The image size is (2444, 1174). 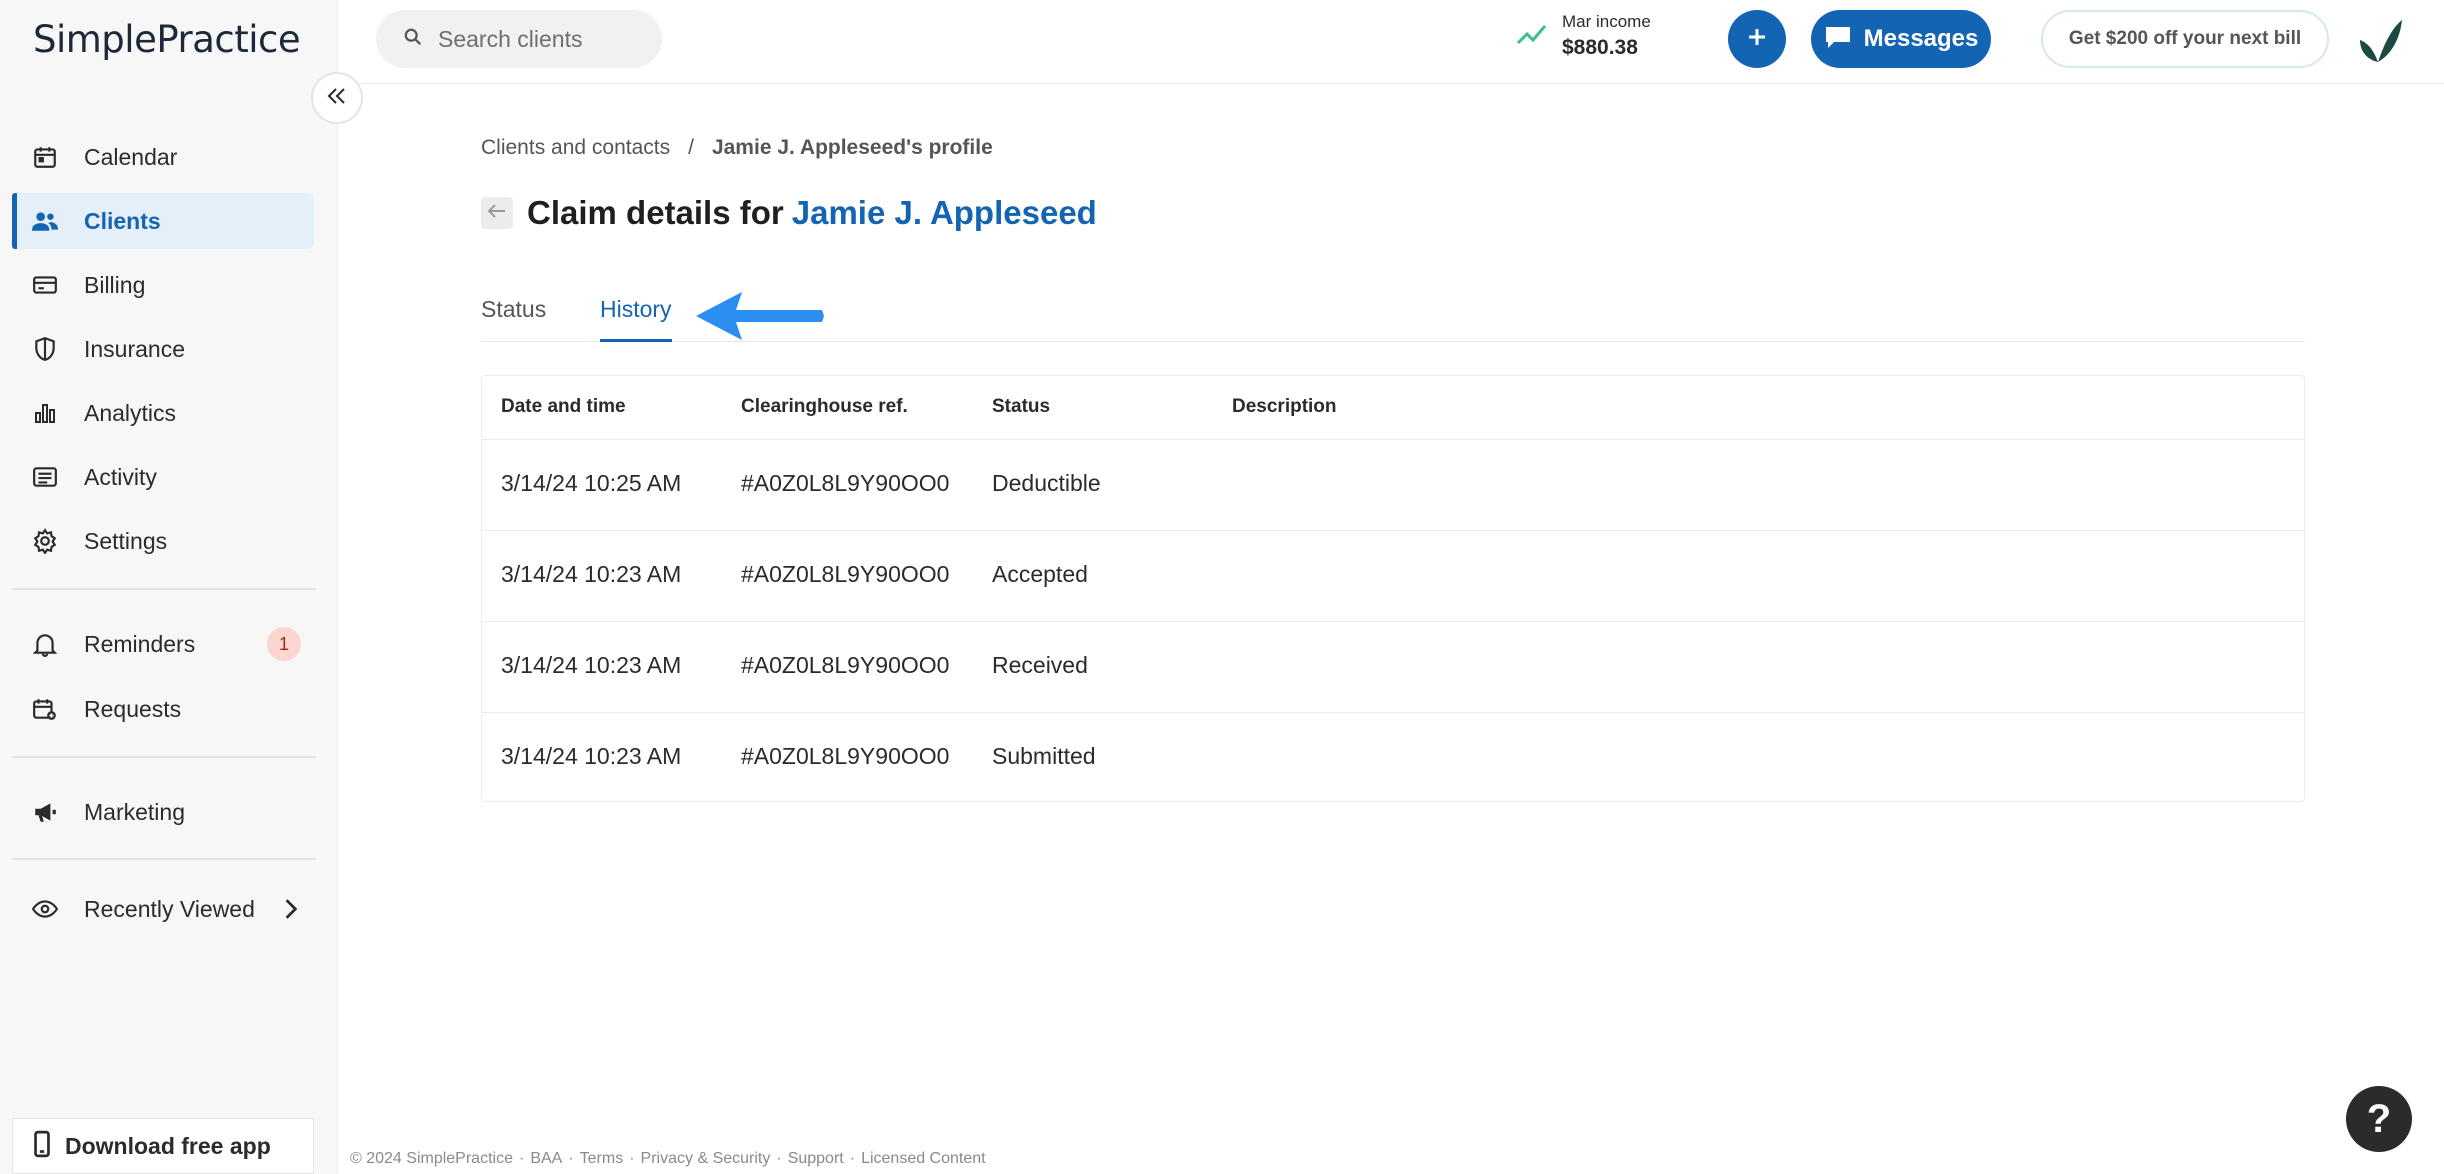 I want to click on annotation-arrow-icon, so click(x=760, y=318).